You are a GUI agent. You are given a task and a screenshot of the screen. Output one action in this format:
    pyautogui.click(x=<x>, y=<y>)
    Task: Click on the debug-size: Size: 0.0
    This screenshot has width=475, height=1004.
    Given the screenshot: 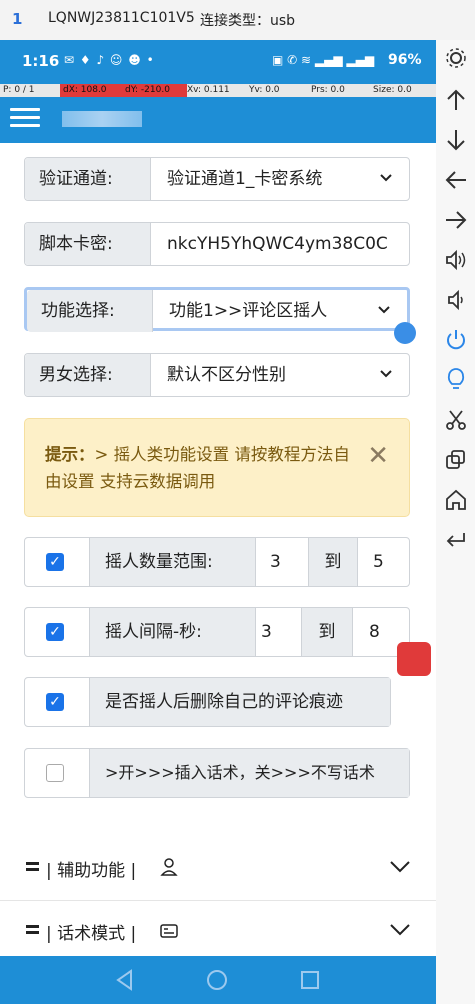 What is the action you would take?
    pyautogui.click(x=392, y=90)
    